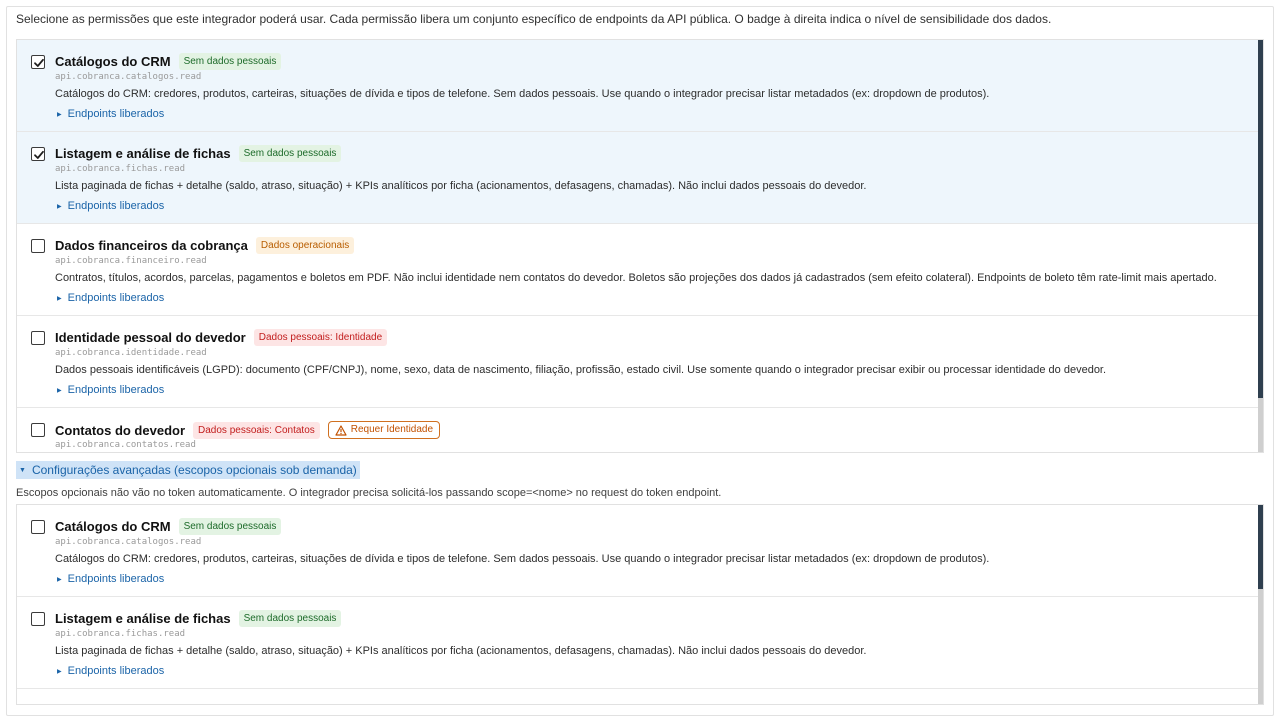 Image resolution: width=1280 pixels, height=720 pixels. What do you see at coordinates (256, 430) in the screenshot?
I see `sensitivity-badge: Dados pessoais: Contatos` at bounding box center [256, 430].